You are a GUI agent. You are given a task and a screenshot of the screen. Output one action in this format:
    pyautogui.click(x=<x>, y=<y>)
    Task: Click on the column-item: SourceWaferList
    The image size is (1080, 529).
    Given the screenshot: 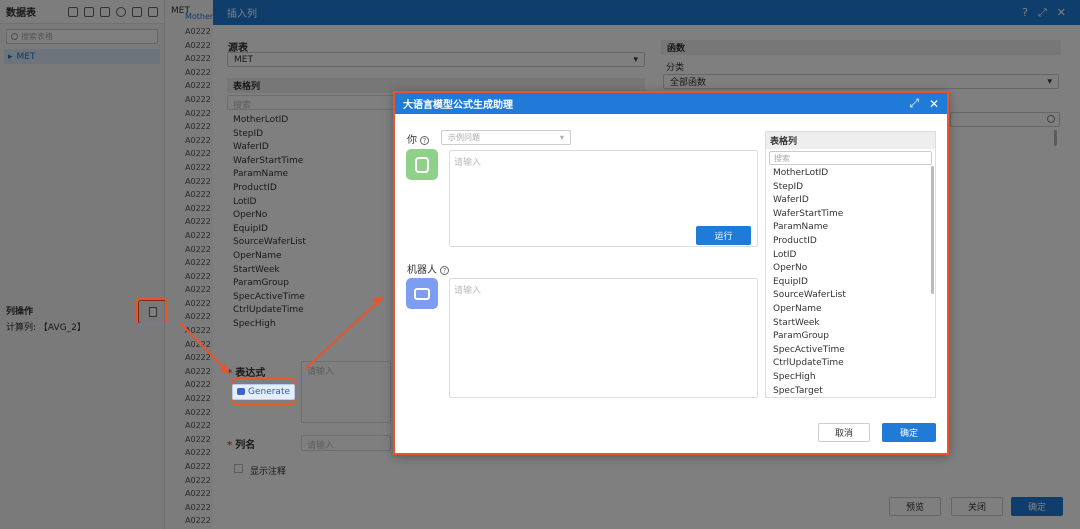 What is the action you would take?
    pyautogui.click(x=854, y=296)
    